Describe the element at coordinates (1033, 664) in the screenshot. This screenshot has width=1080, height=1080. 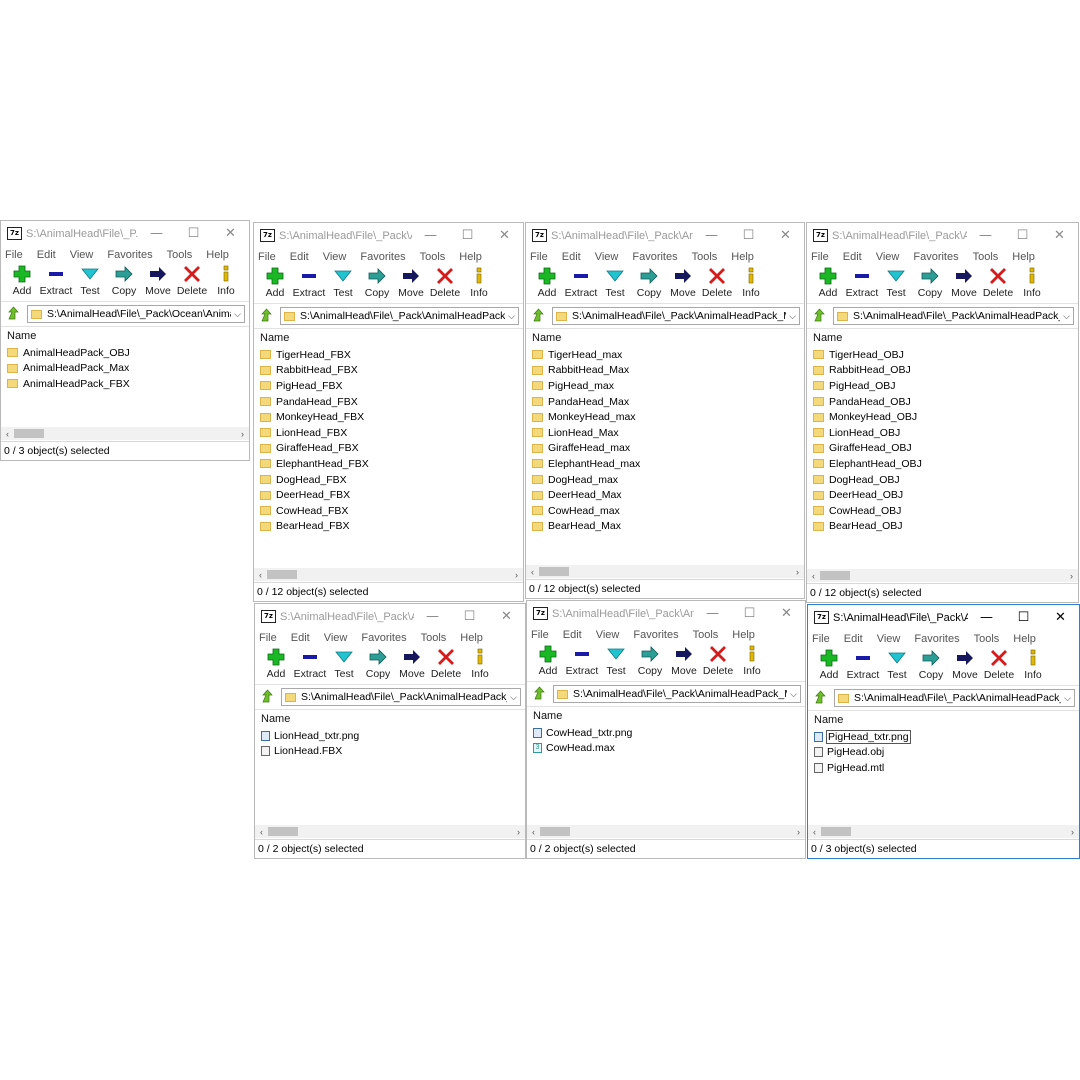
I see `info-button: Info` at that location.